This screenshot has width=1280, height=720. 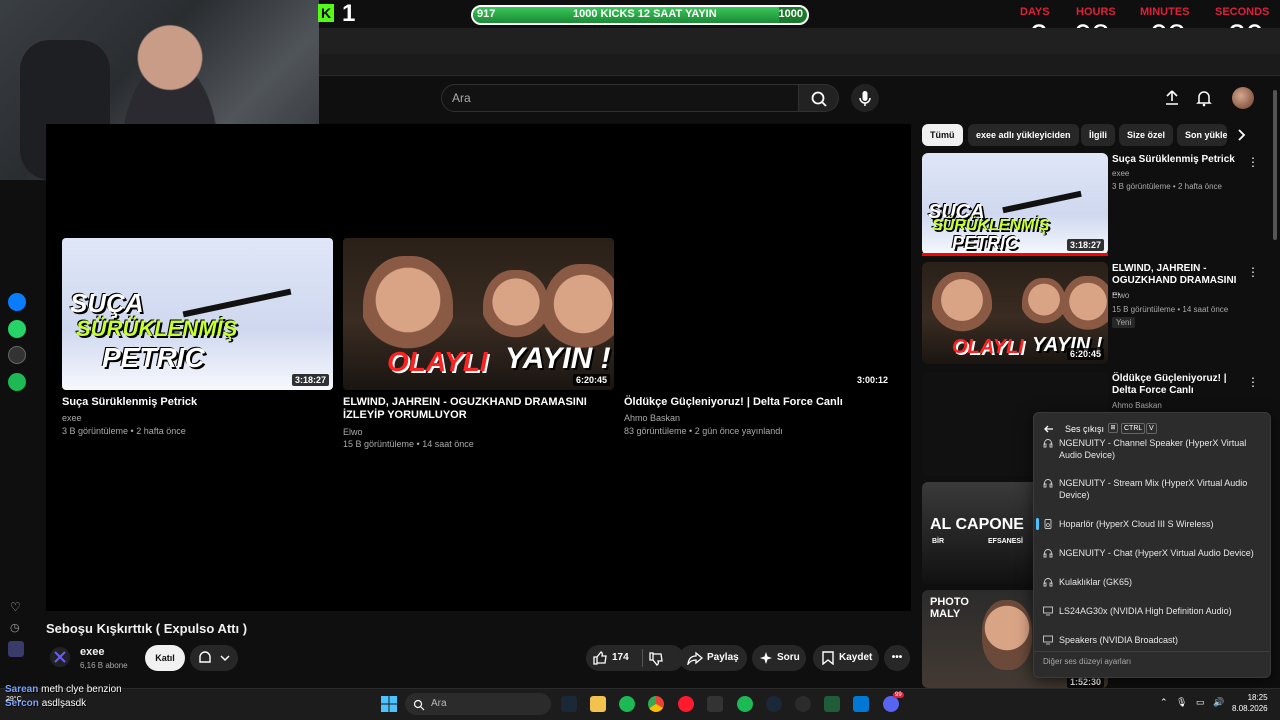 I want to click on history-clock-icon: ◷, so click(x=15, y=627).